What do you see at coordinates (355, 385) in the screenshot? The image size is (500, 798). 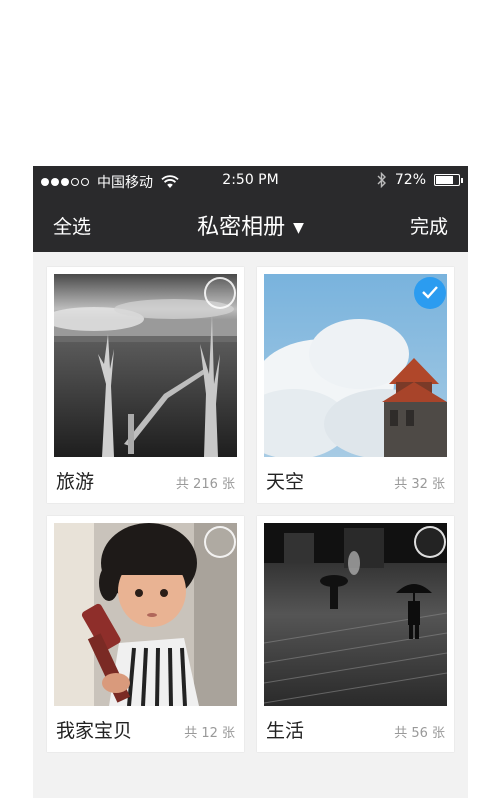 I see `album-card-sky: 天空 共 32 张` at bounding box center [355, 385].